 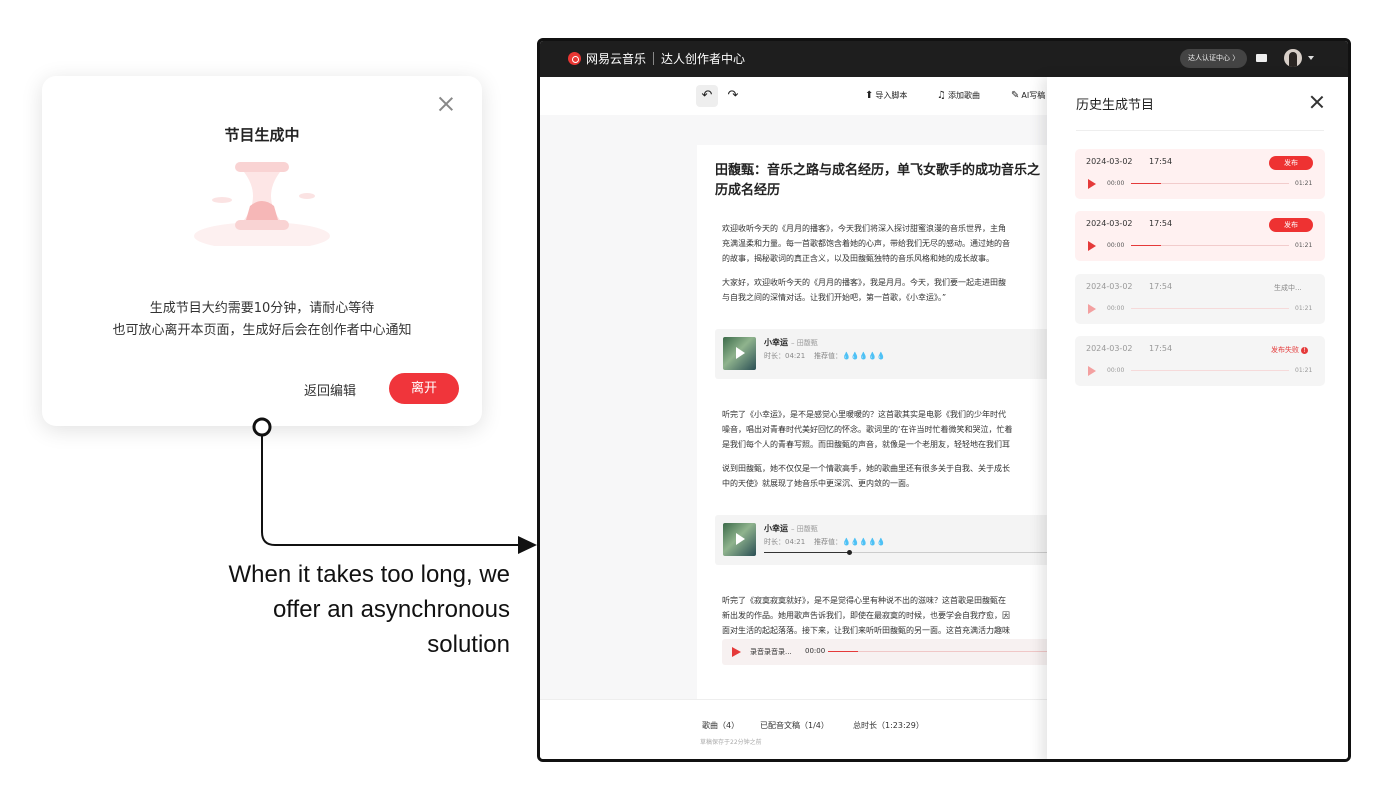 What do you see at coordinates (963, 95) in the screenshot?
I see `add-song-label: 添加歌曲` at bounding box center [963, 95].